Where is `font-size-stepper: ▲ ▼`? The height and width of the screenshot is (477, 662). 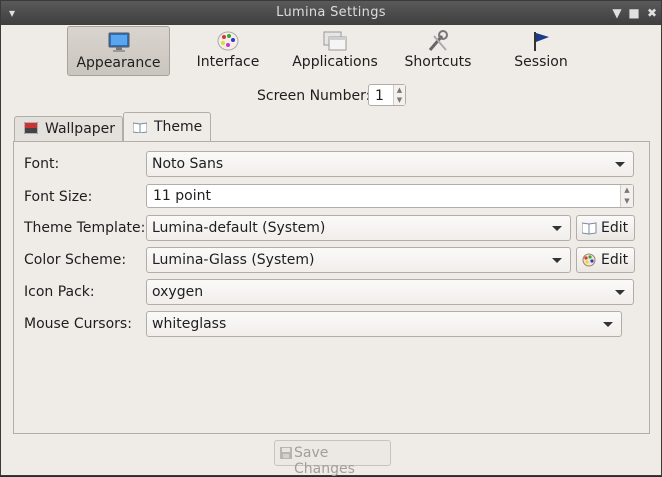 font-size-stepper: ▲ ▼ is located at coordinates (626, 196).